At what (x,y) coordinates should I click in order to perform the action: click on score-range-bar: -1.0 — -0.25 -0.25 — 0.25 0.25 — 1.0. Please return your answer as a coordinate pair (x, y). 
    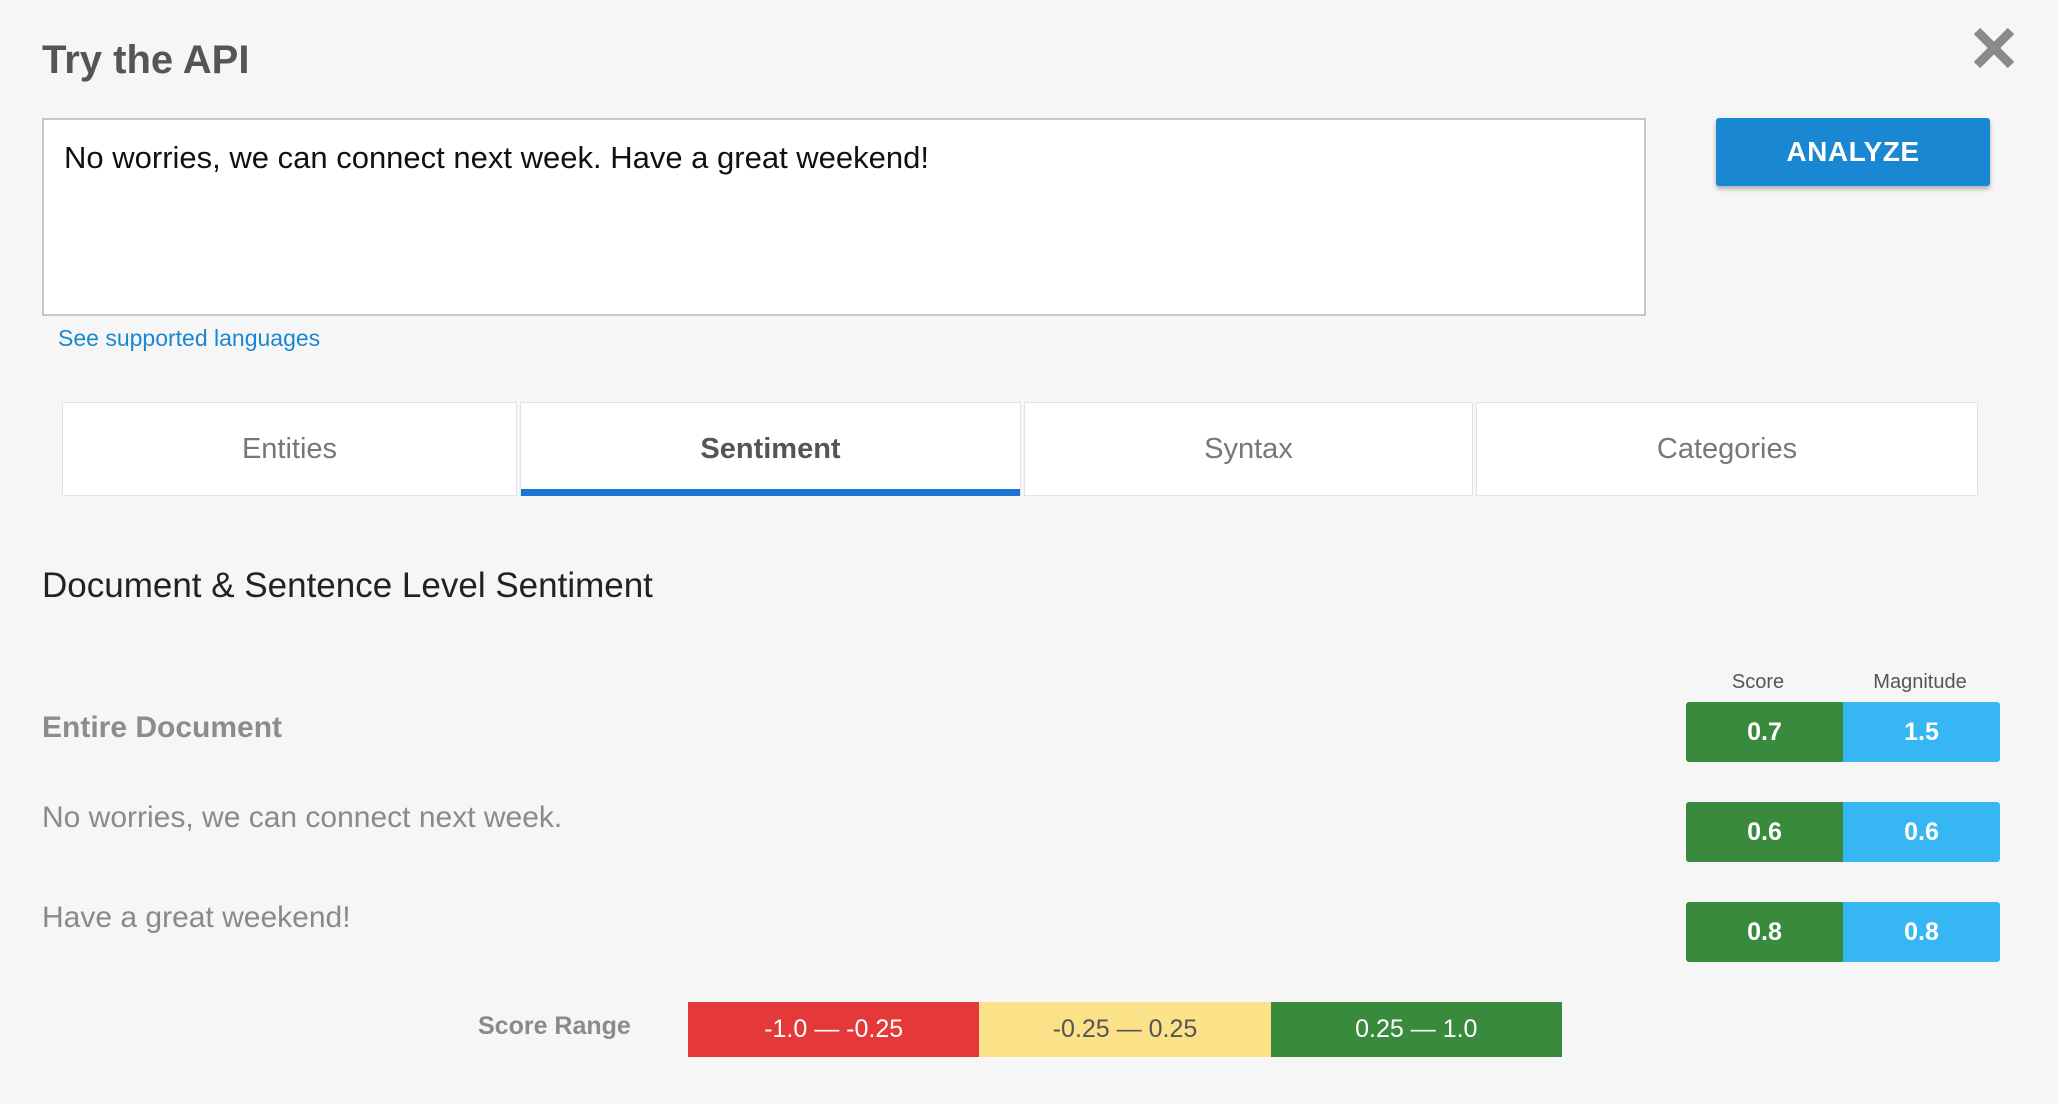
    Looking at the image, I should click on (1125, 1029).